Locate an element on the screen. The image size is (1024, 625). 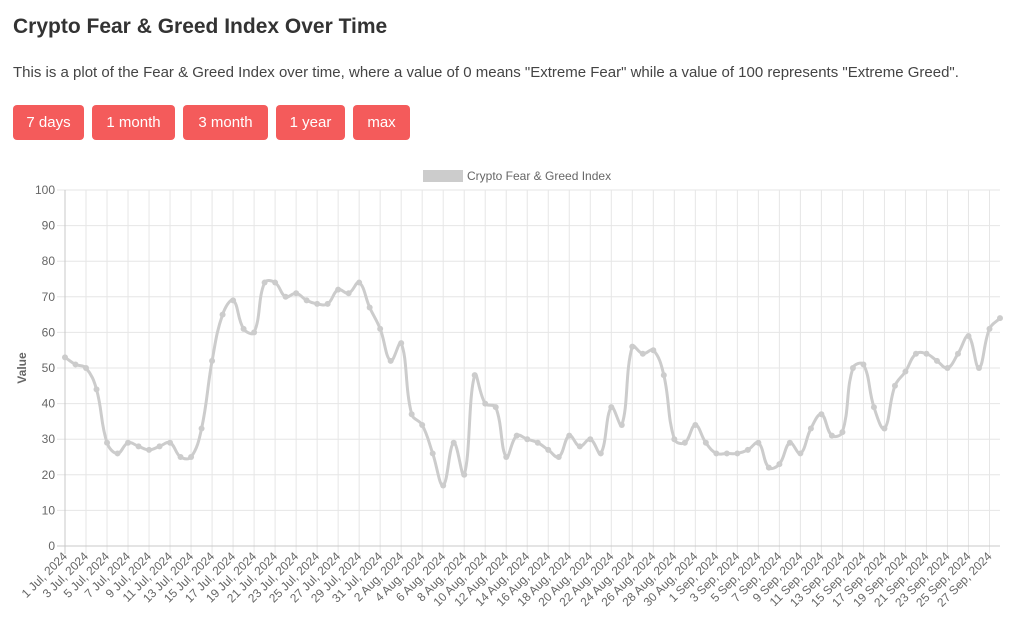
range-max-button: max is located at coordinates (381, 122).